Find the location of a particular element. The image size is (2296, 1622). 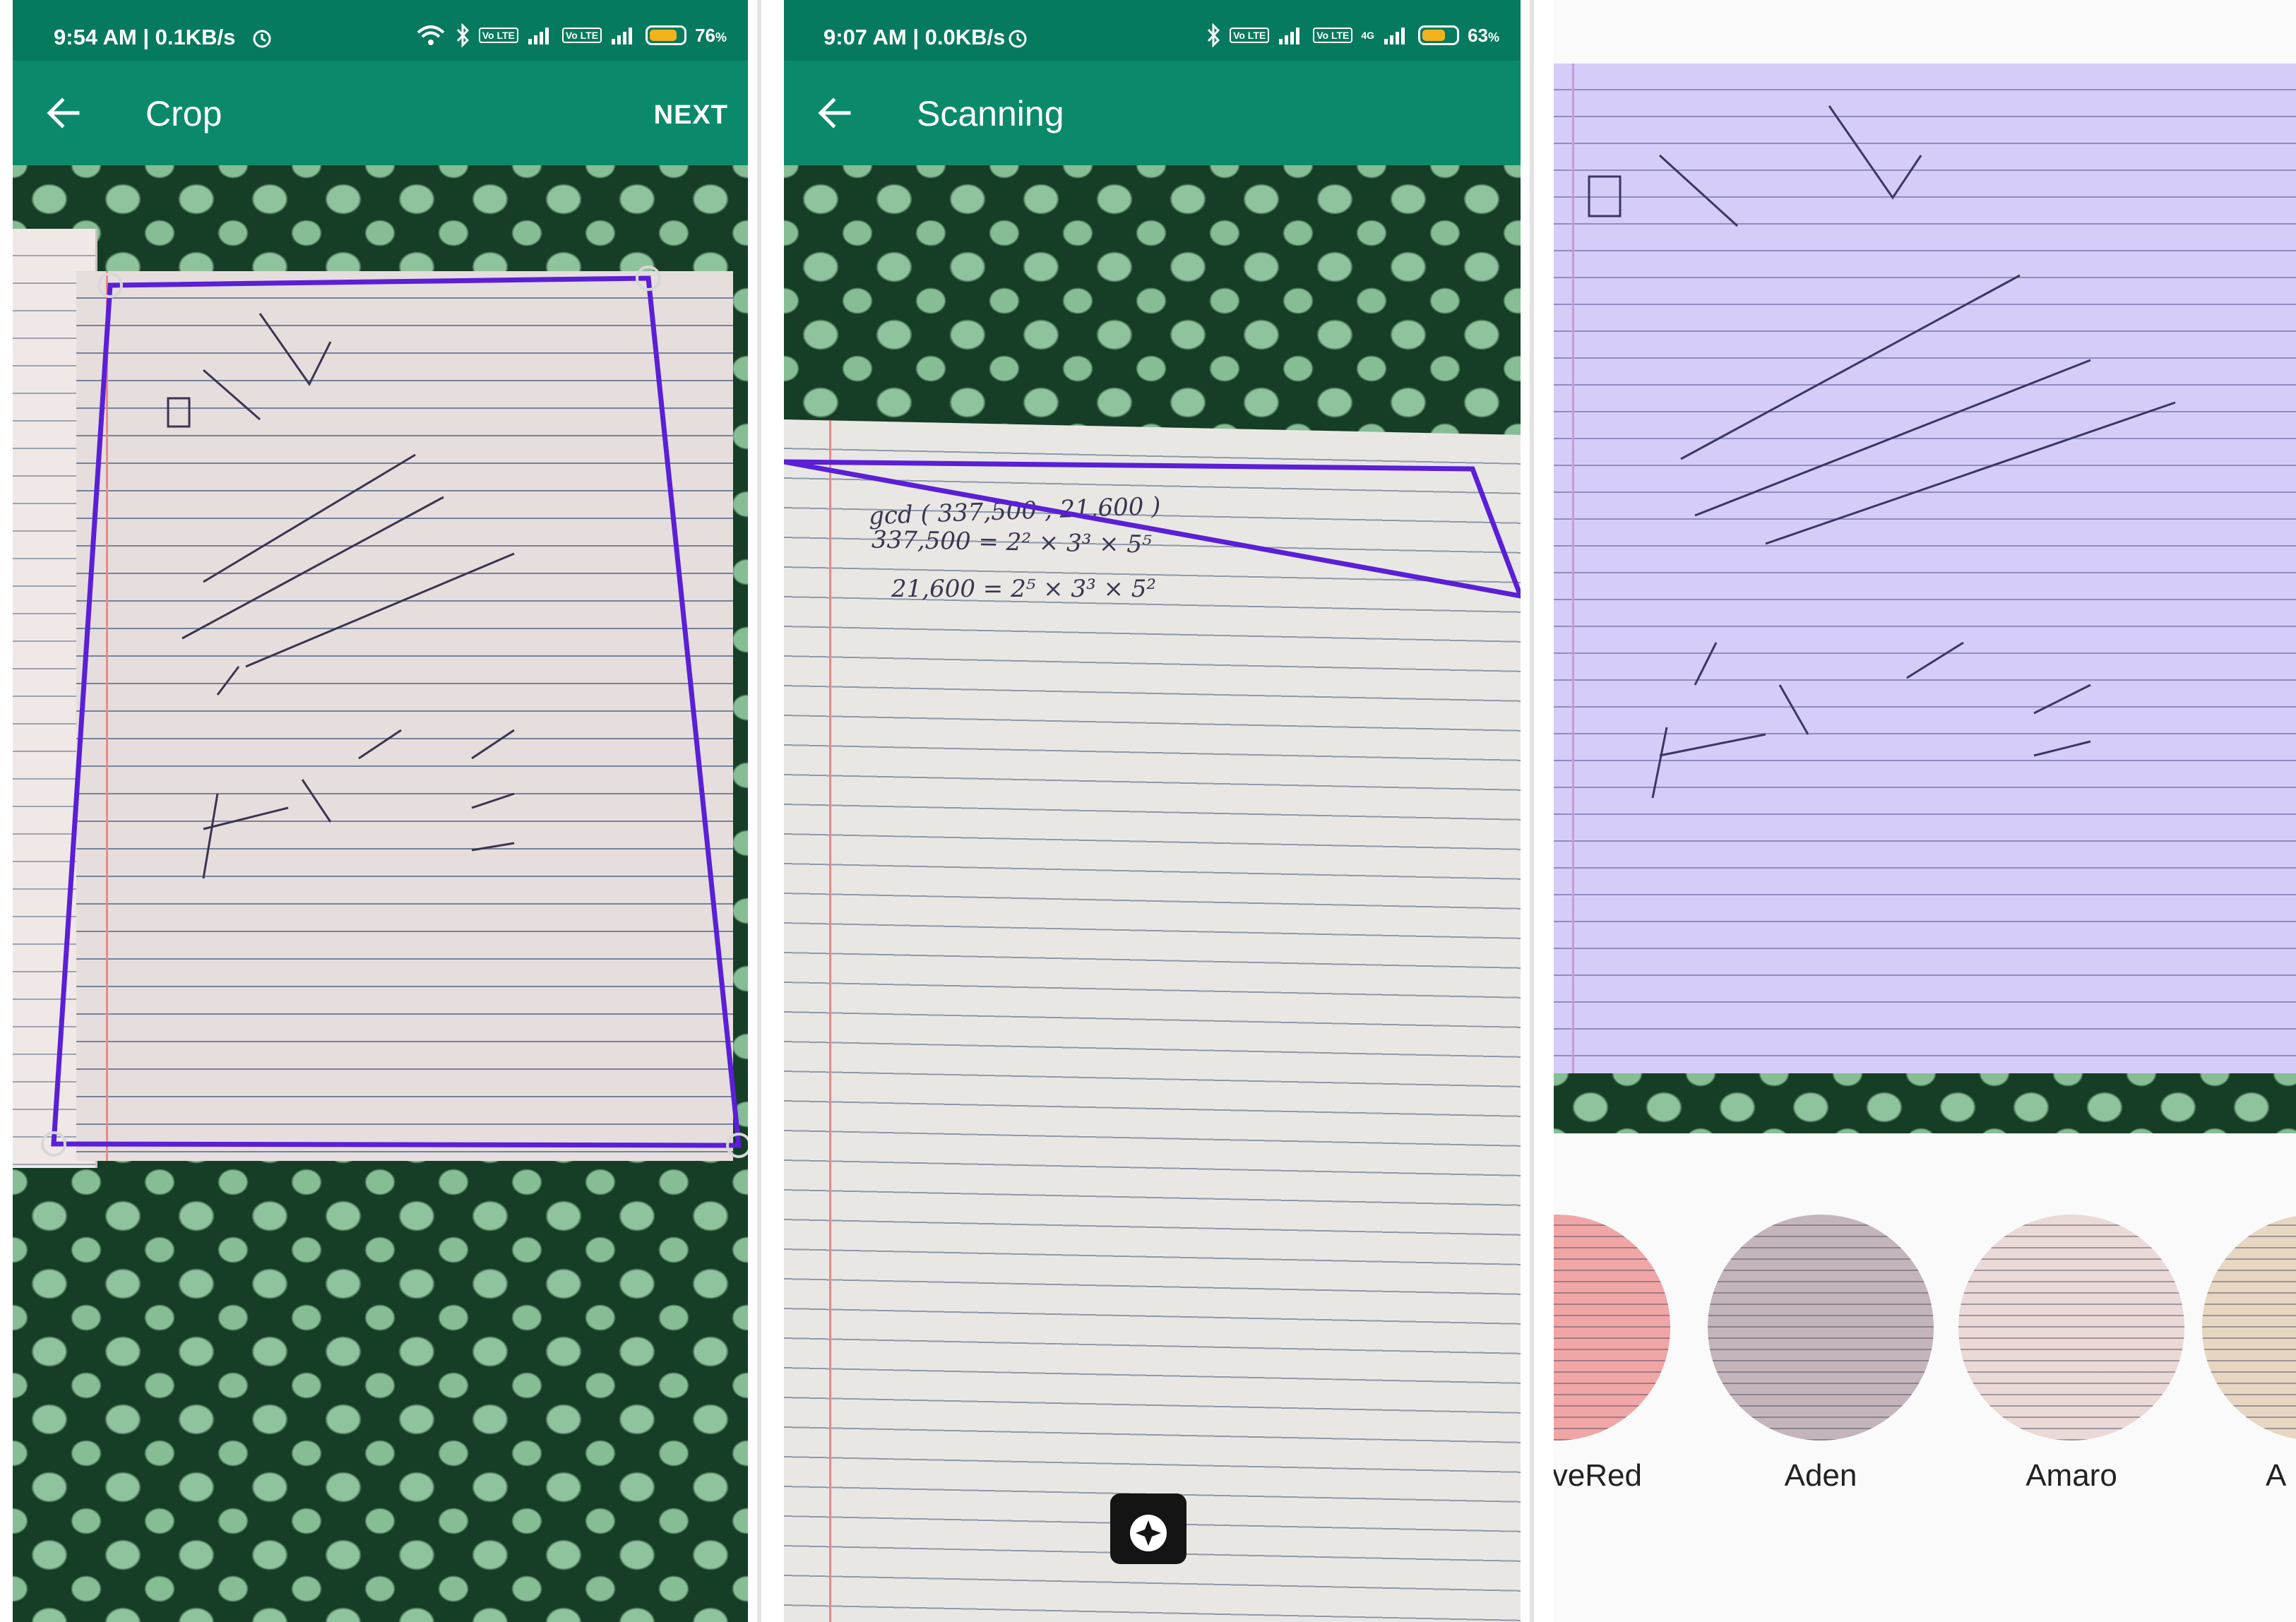

network-type: 4G is located at coordinates (1368, 35).